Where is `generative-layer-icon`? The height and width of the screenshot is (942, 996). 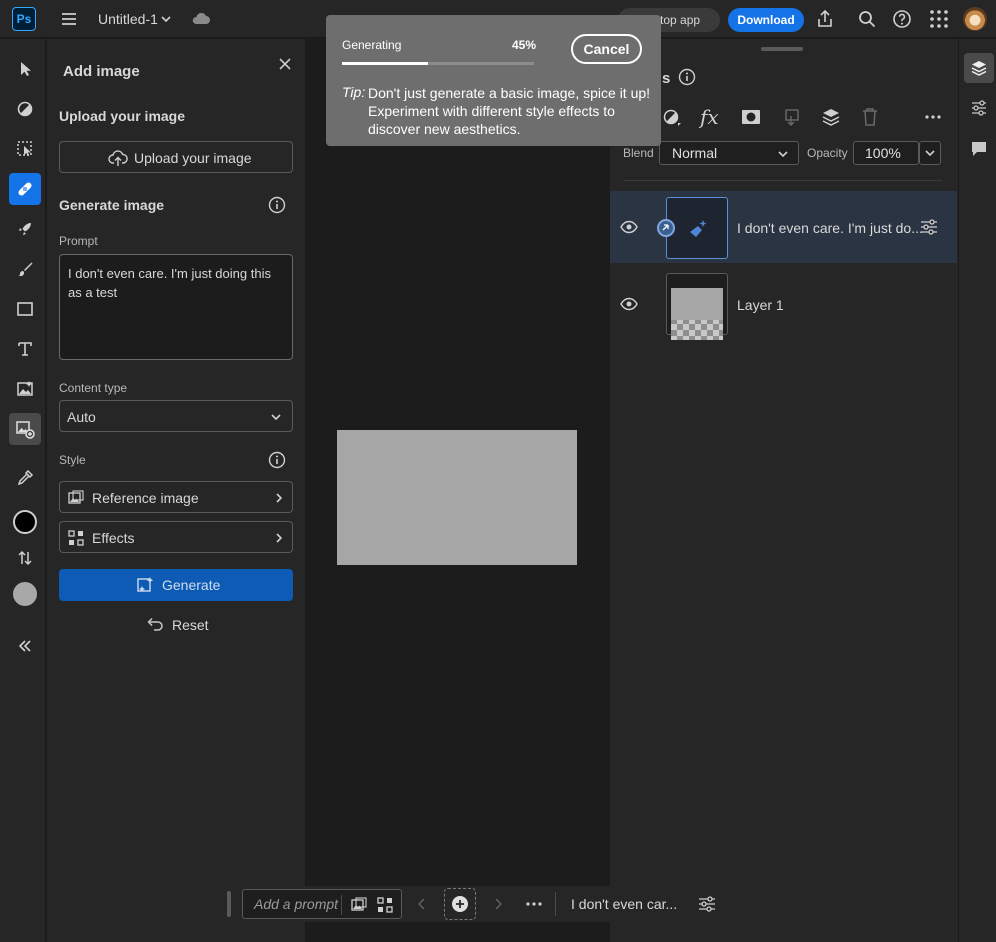
generative-layer-icon is located at coordinates (698, 229).